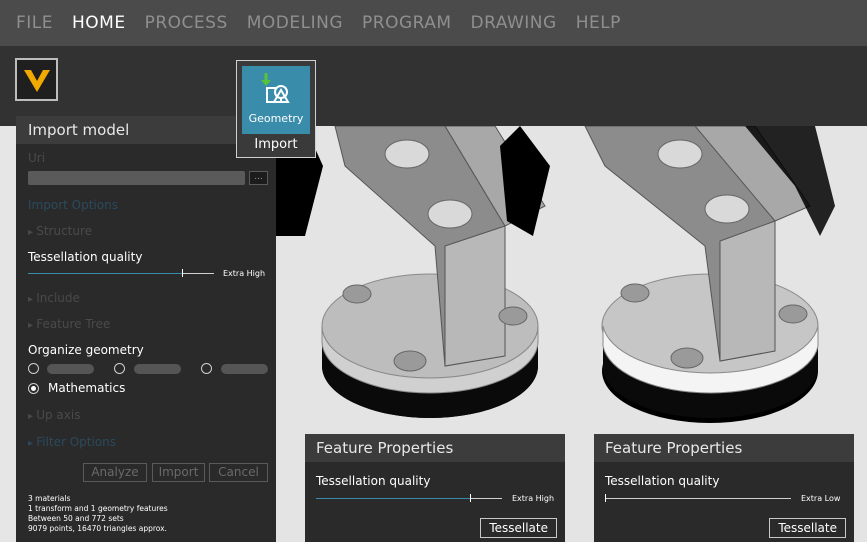  I want to click on organize-option-3-placeholder, so click(244, 369).